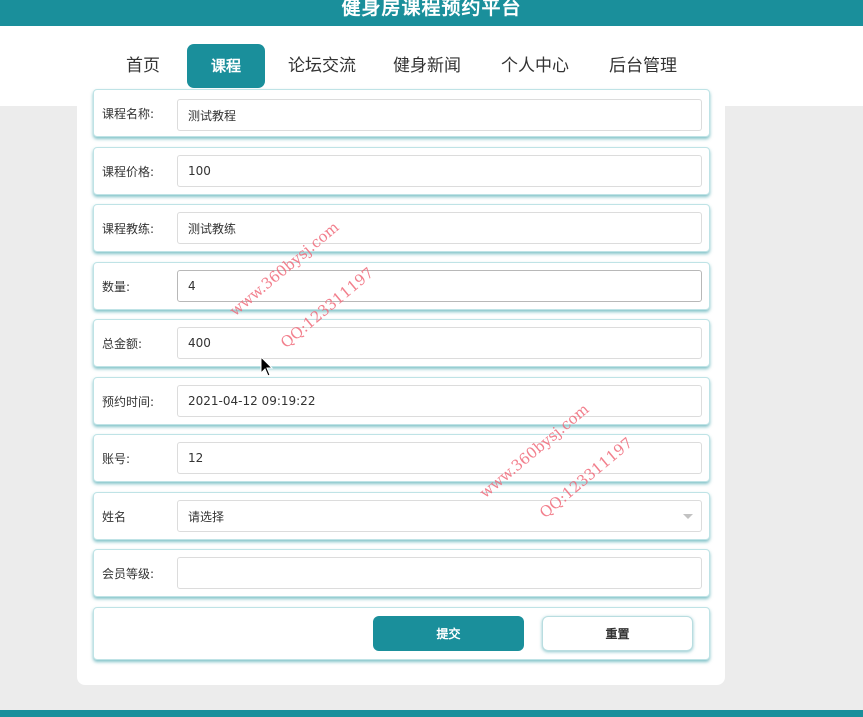  I want to click on form-row-quantity: 数量:, so click(401, 286).